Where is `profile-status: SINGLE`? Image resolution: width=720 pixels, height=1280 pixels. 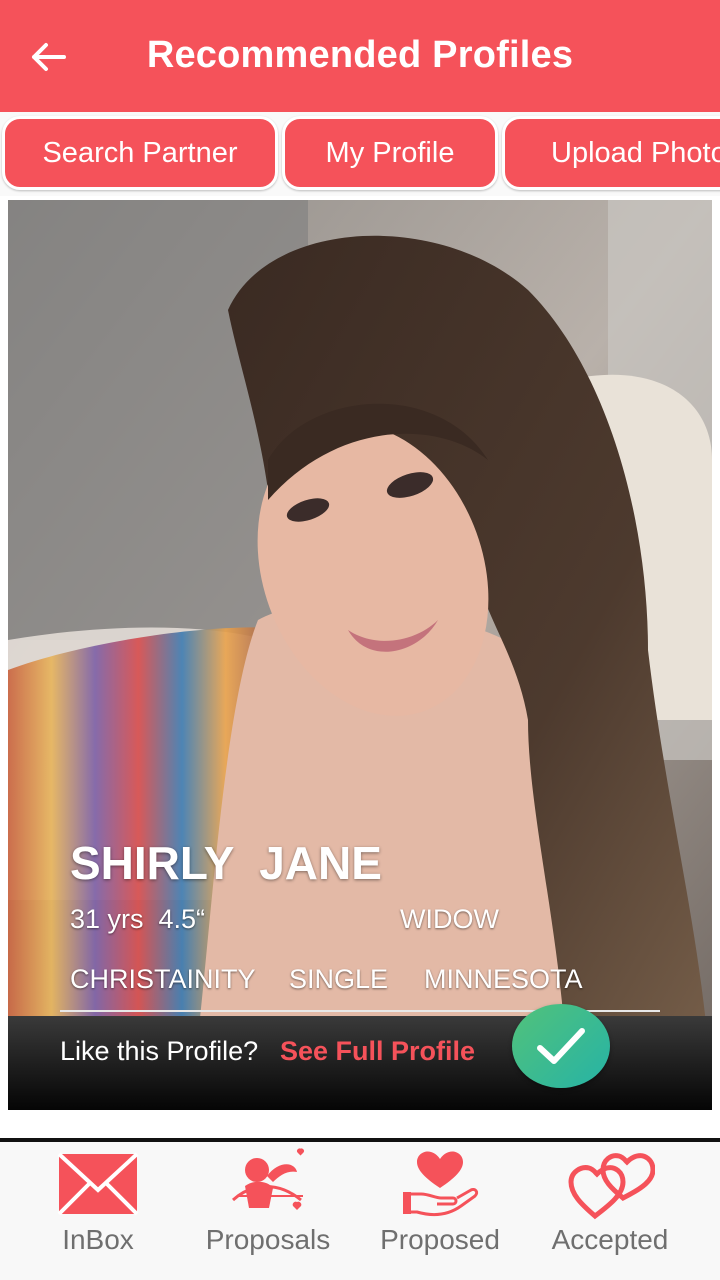 profile-status: SINGLE is located at coordinates (339, 979).